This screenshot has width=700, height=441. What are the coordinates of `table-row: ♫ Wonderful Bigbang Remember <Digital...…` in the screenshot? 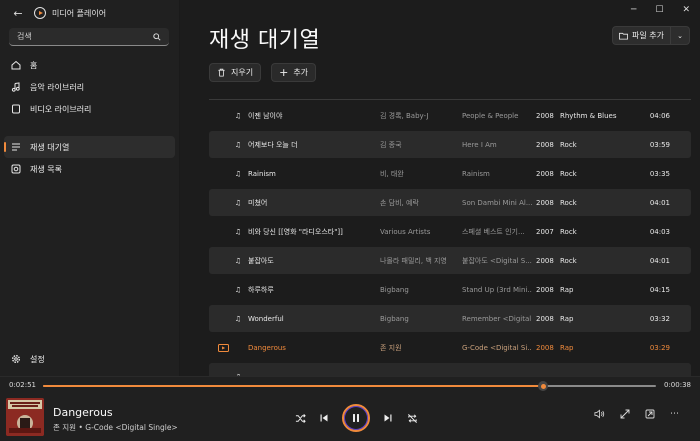 It's located at (450, 318).